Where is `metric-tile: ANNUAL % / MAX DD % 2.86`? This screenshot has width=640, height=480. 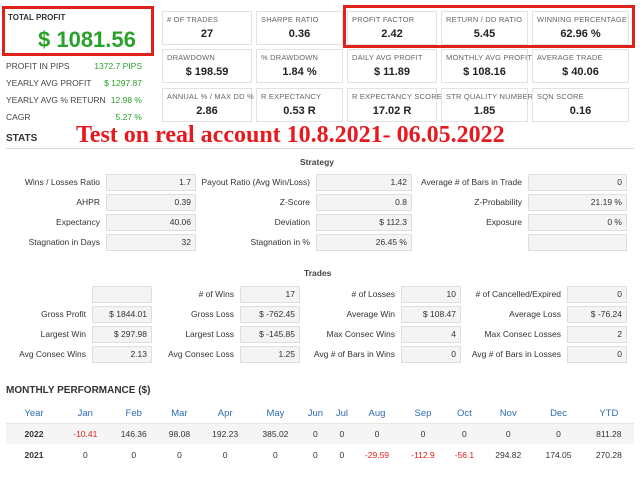
metric-tile: ANNUAL % / MAX DD % 2.86 is located at coordinates (208, 105).